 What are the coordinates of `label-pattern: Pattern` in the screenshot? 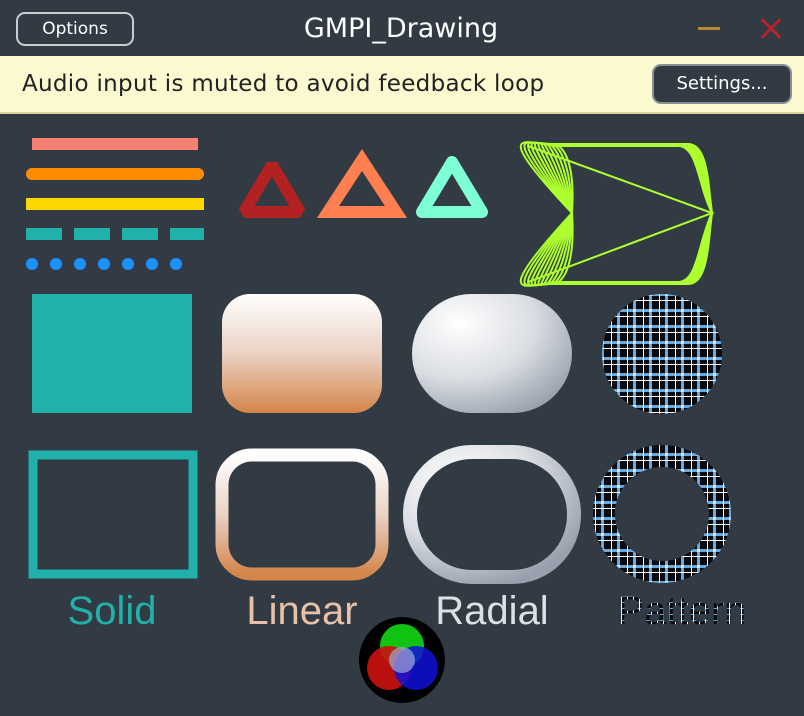 It's located at (682, 611).